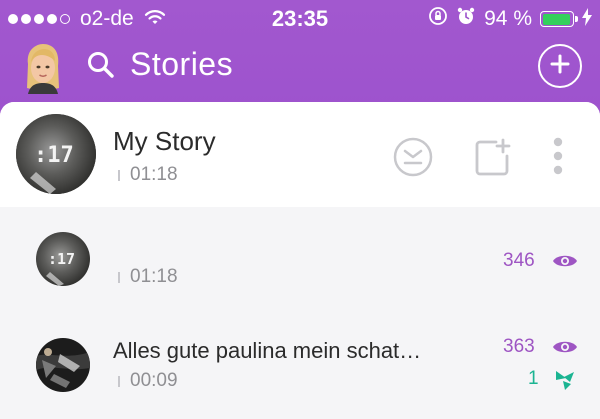  What do you see at coordinates (154, 174) in the screenshot?
I see `my-story-time: 01:18` at bounding box center [154, 174].